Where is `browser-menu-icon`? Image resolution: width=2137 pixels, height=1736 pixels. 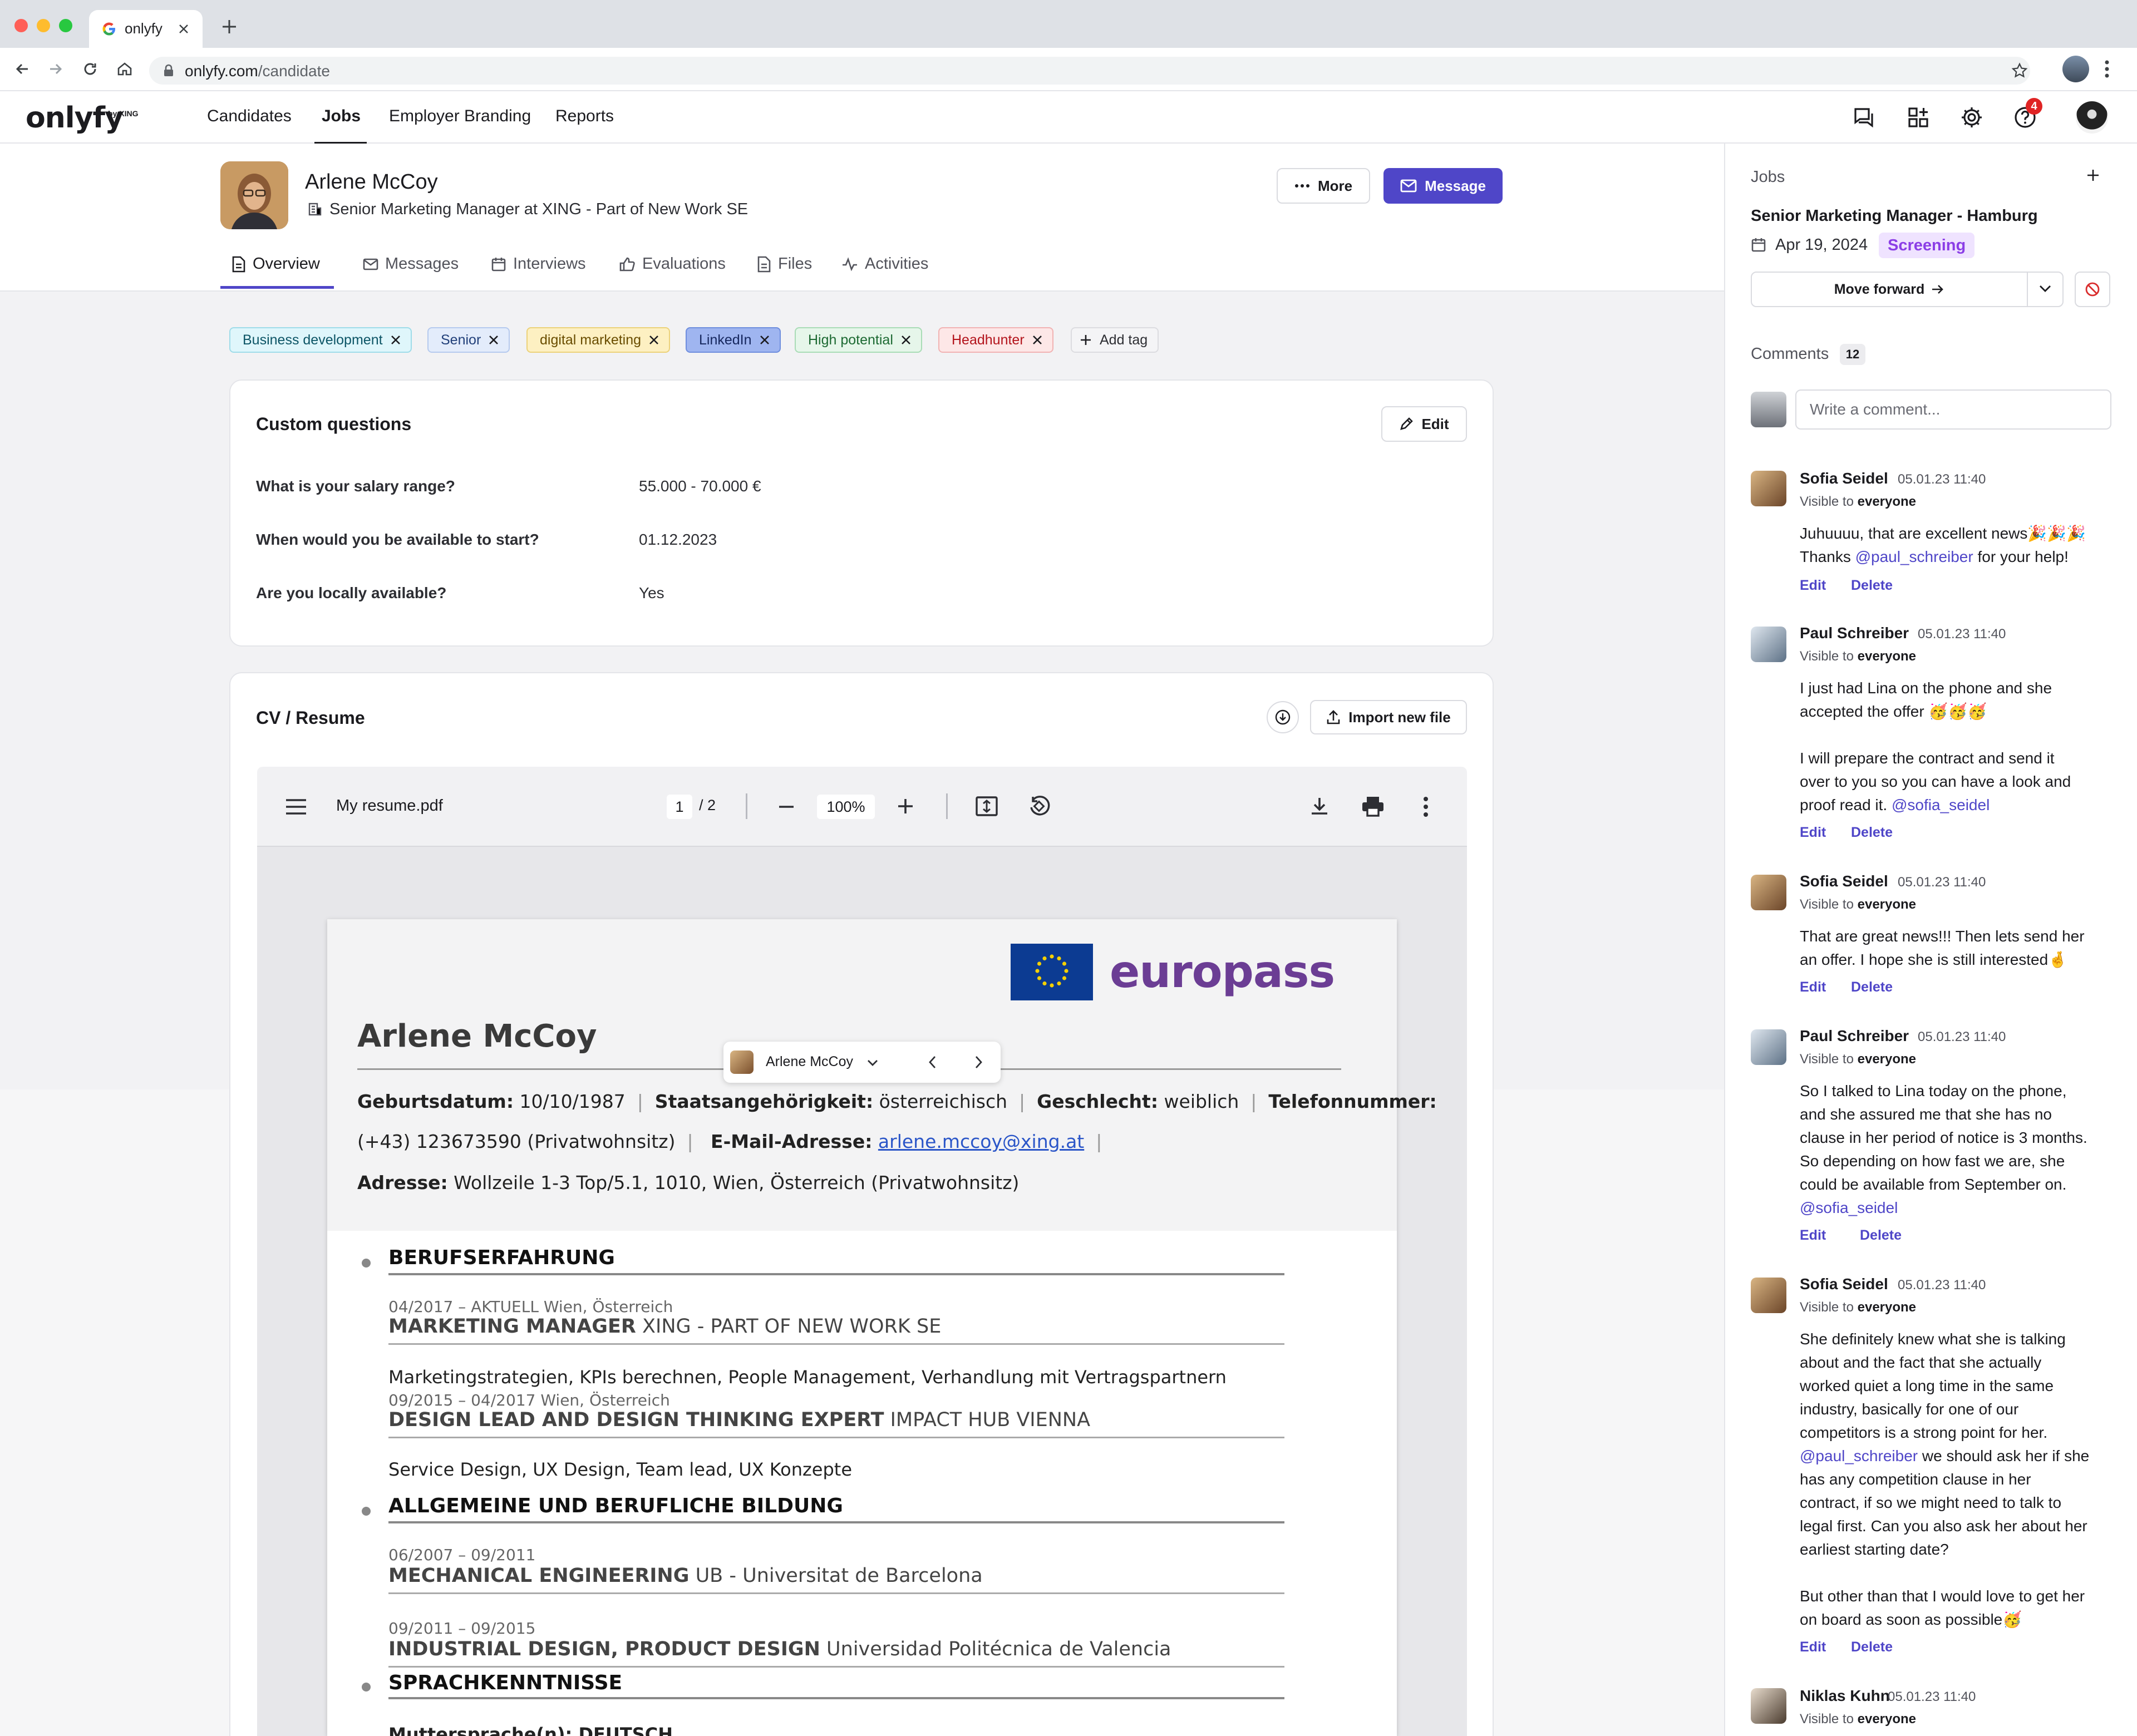 browser-menu-icon is located at coordinates (2107, 69).